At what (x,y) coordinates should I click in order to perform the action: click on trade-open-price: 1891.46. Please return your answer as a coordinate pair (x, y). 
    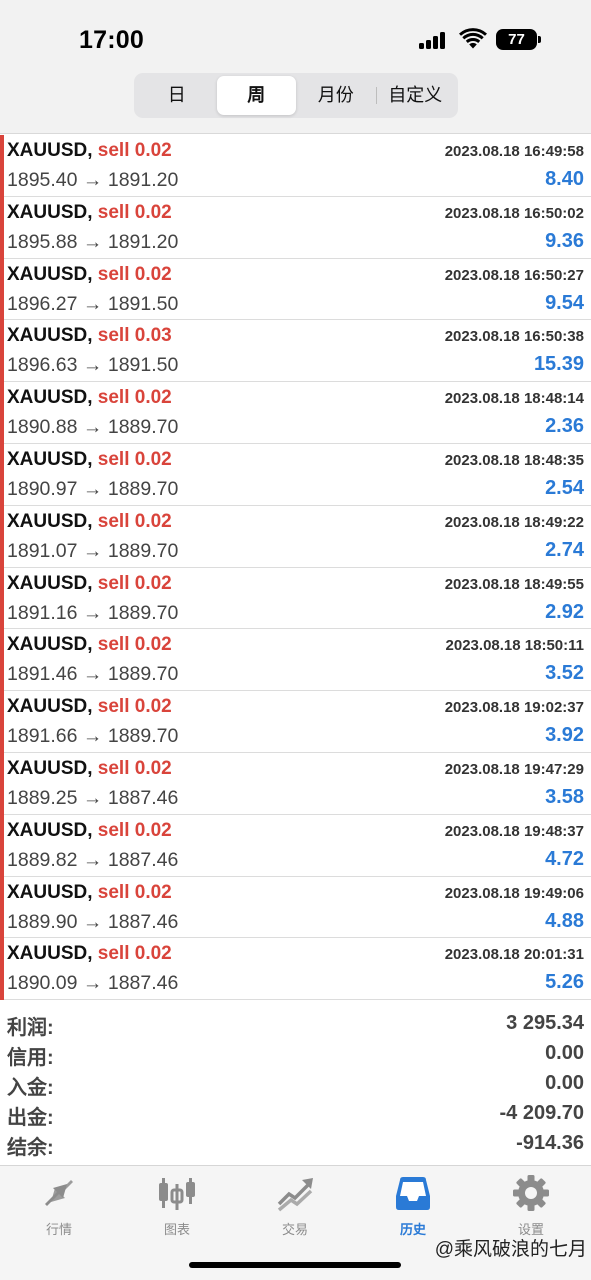
    Looking at the image, I should click on (42, 674).